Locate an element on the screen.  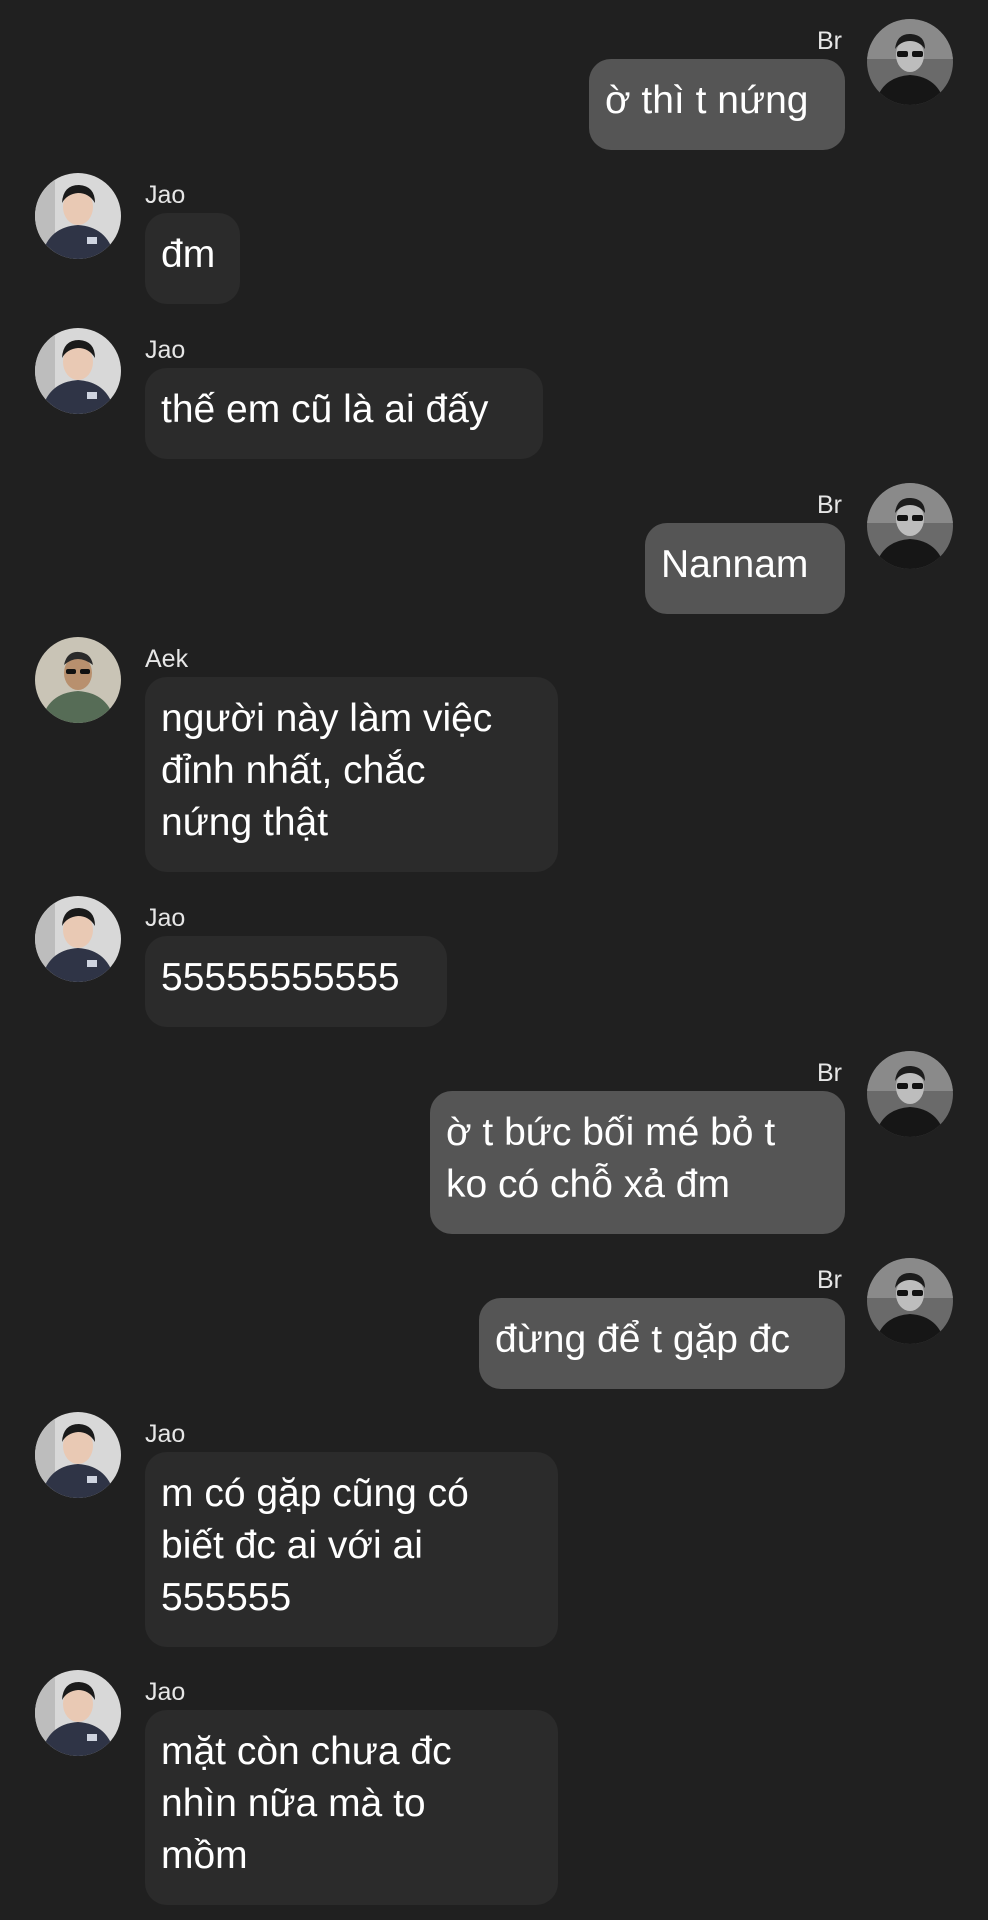
sender-name: Aek is located at coordinates (167, 659).